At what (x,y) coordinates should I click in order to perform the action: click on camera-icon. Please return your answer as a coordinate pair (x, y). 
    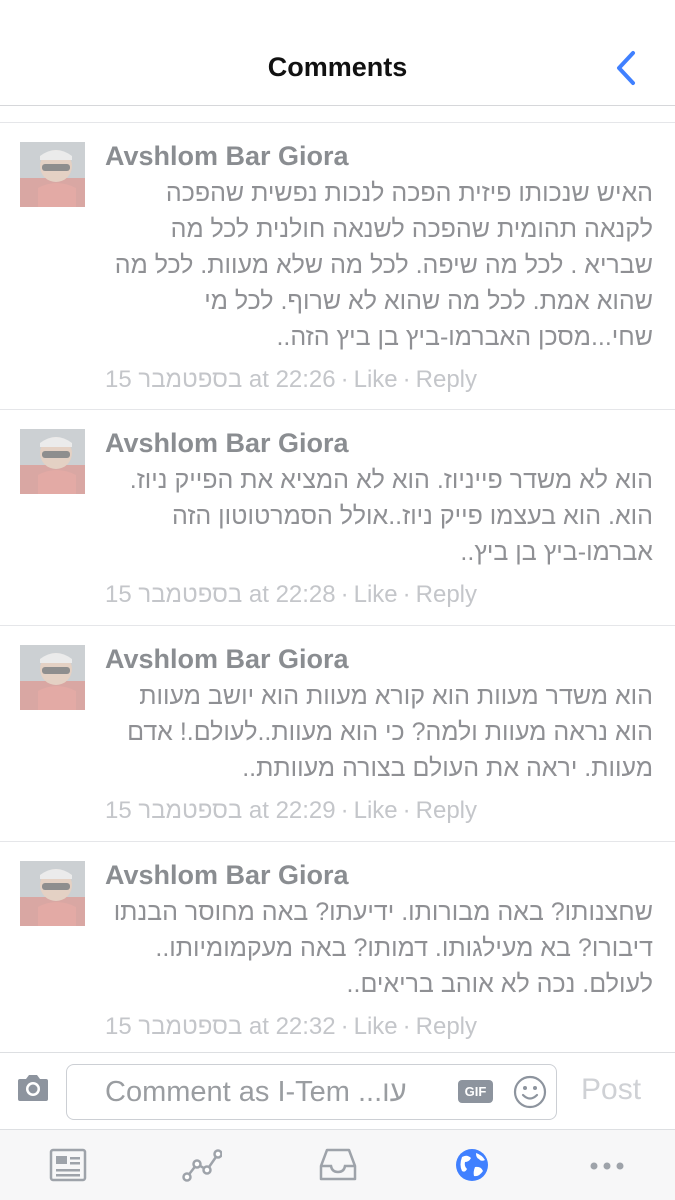
    Looking at the image, I should click on (33, 1088).